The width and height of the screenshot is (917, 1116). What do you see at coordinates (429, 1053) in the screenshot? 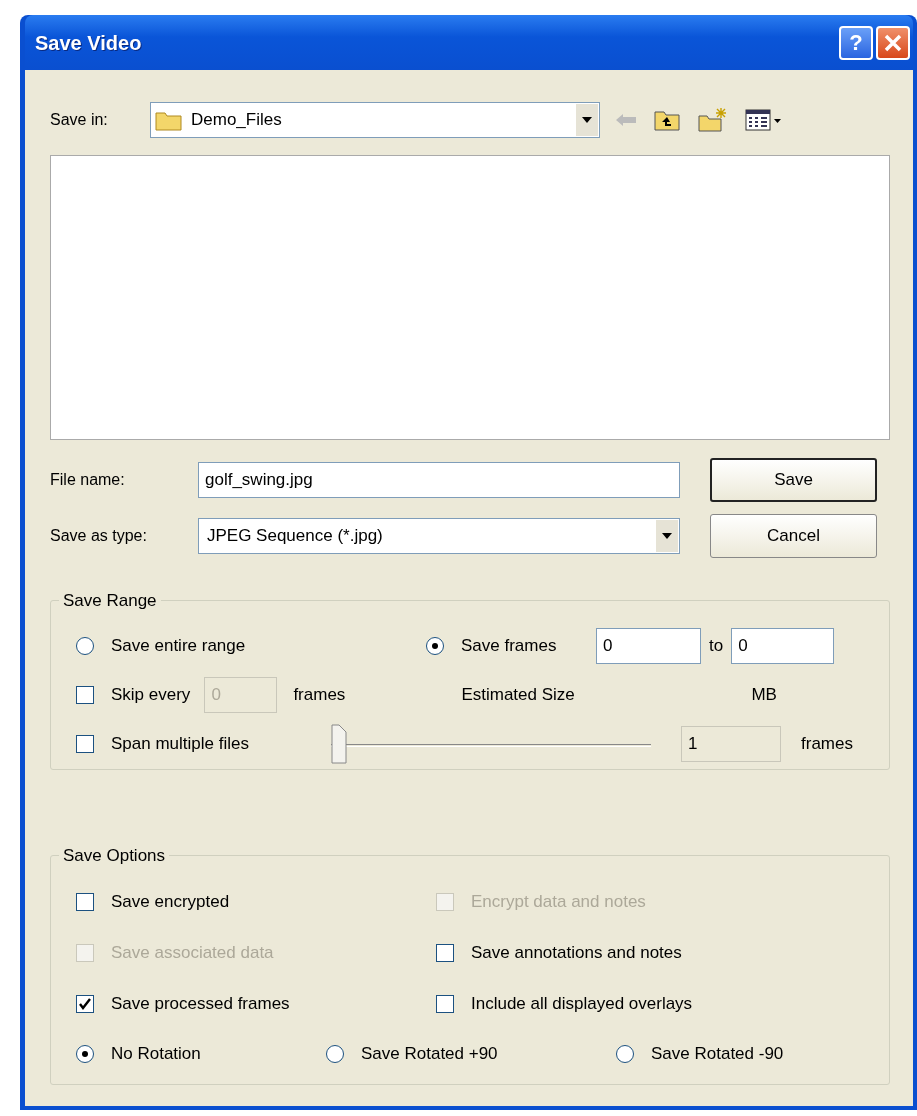
I see `option-label: Save Rotated +90` at bounding box center [429, 1053].